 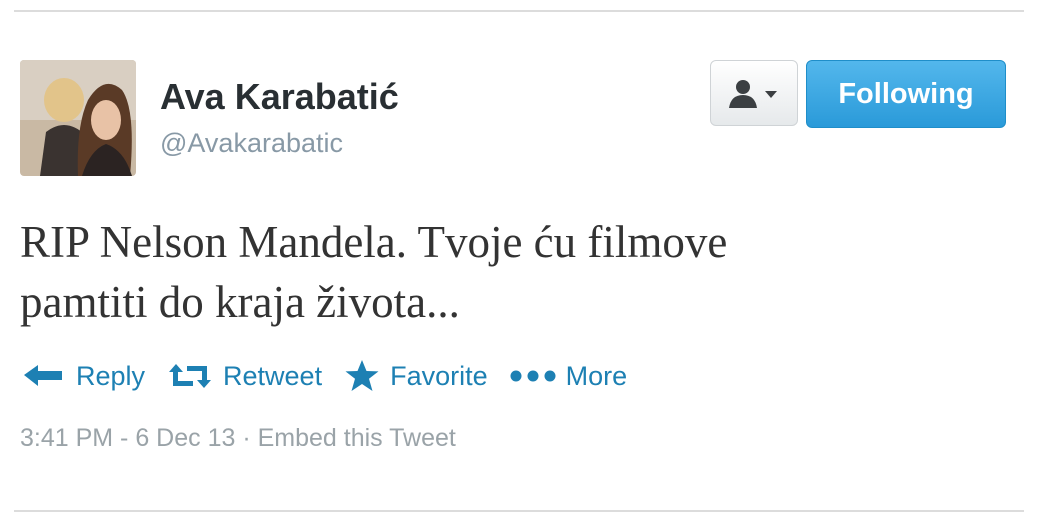 I want to click on user-handle: @Avakarabatic, so click(x=251, y=143).